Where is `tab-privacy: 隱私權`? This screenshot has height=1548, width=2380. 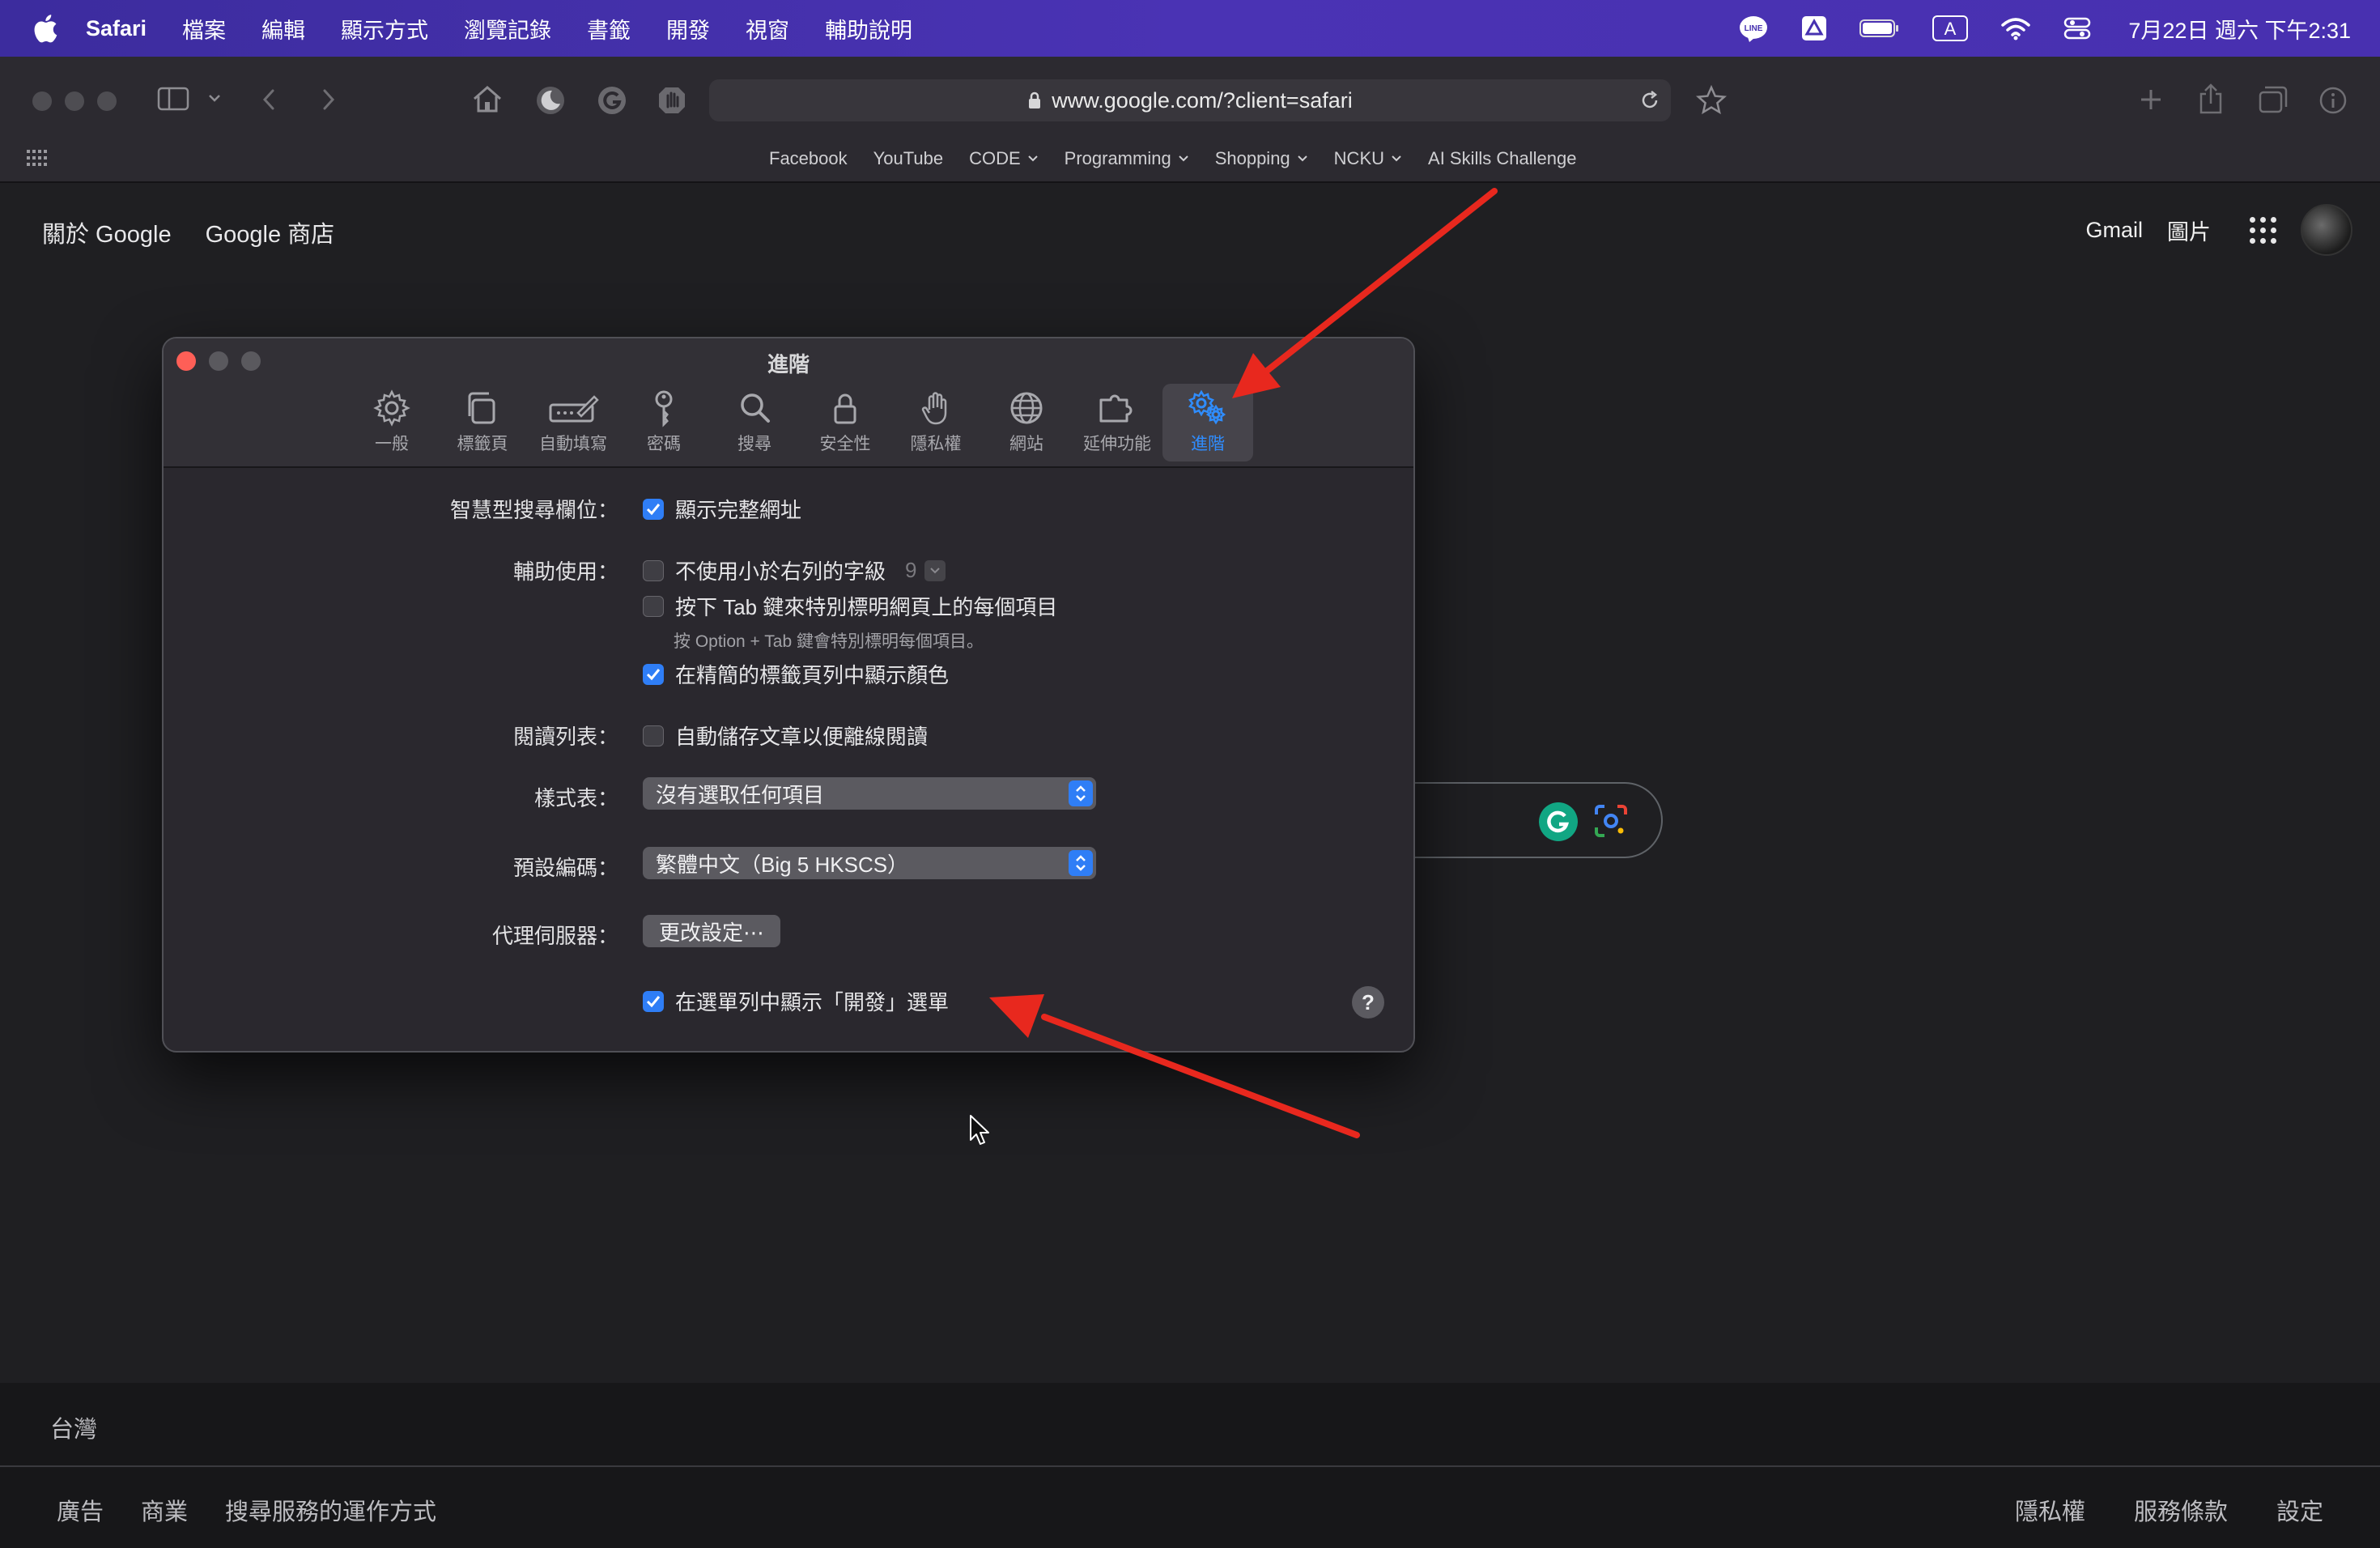
tab-privacy: 隱私權 is located at coordinates (936, 423).